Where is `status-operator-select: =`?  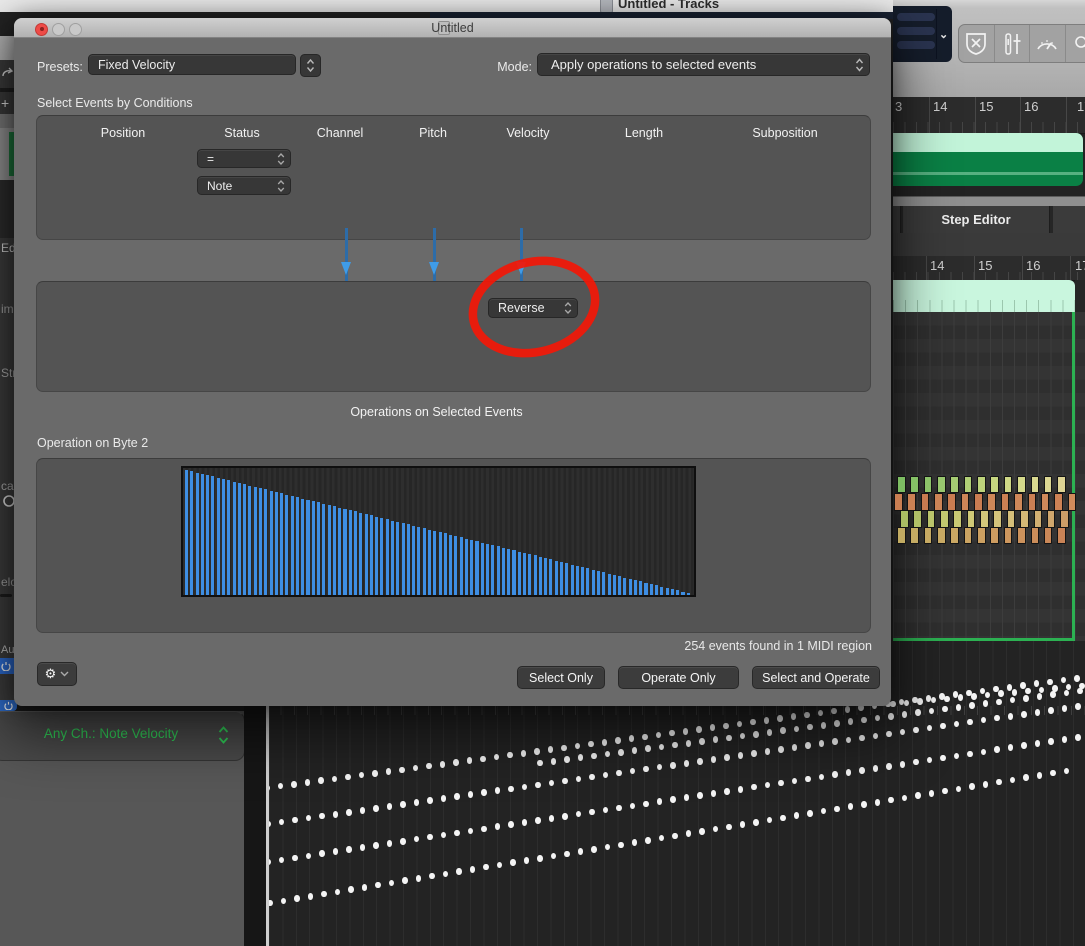
status-operator-select: = is located at coordinates (244, 158).